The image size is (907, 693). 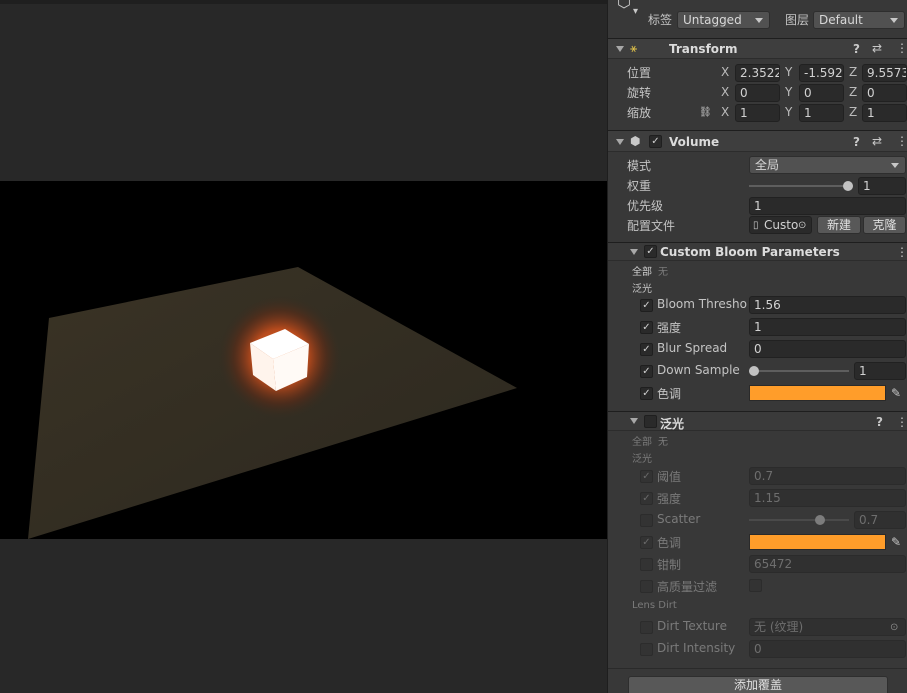 What do you see at coordinates (694, 142) in the screenshot?
I see `volume-title: Volume` at bounding box center [694, 142].